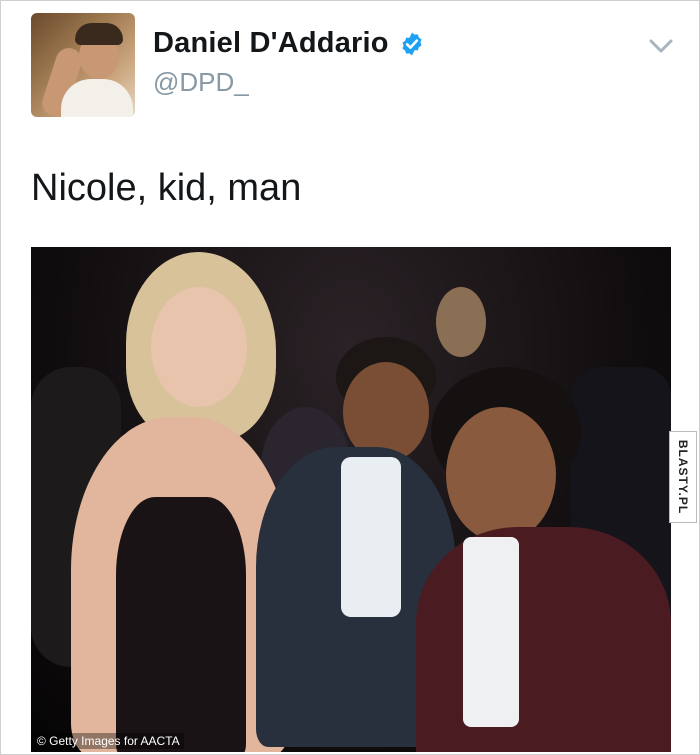 The height and width of the screenshot is (755, 700). What do you see at coordinates (543, 639) in the screenshot?
I see `photo-man-suit` at bounding box center [543, 639].